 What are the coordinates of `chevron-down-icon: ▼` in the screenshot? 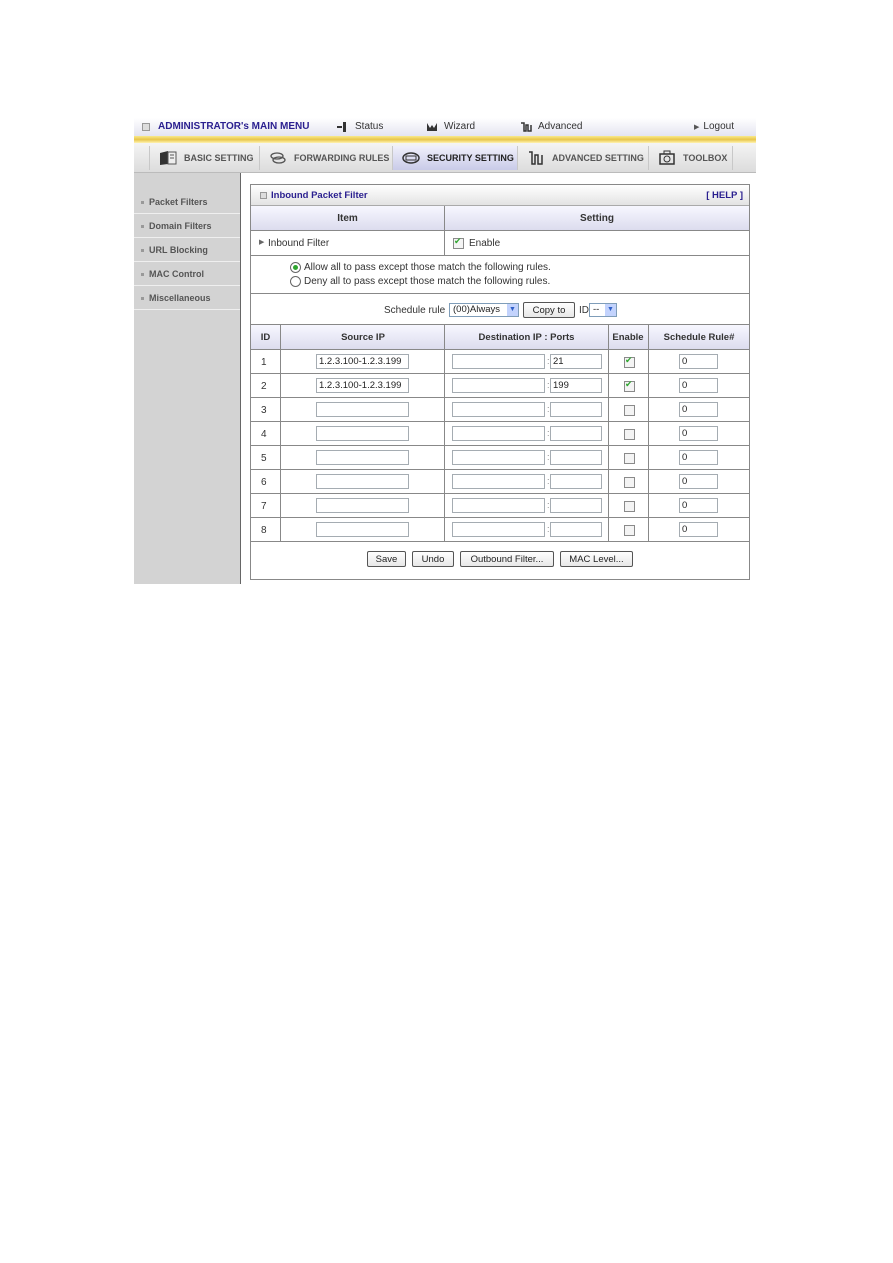 It's located at (512, 310).